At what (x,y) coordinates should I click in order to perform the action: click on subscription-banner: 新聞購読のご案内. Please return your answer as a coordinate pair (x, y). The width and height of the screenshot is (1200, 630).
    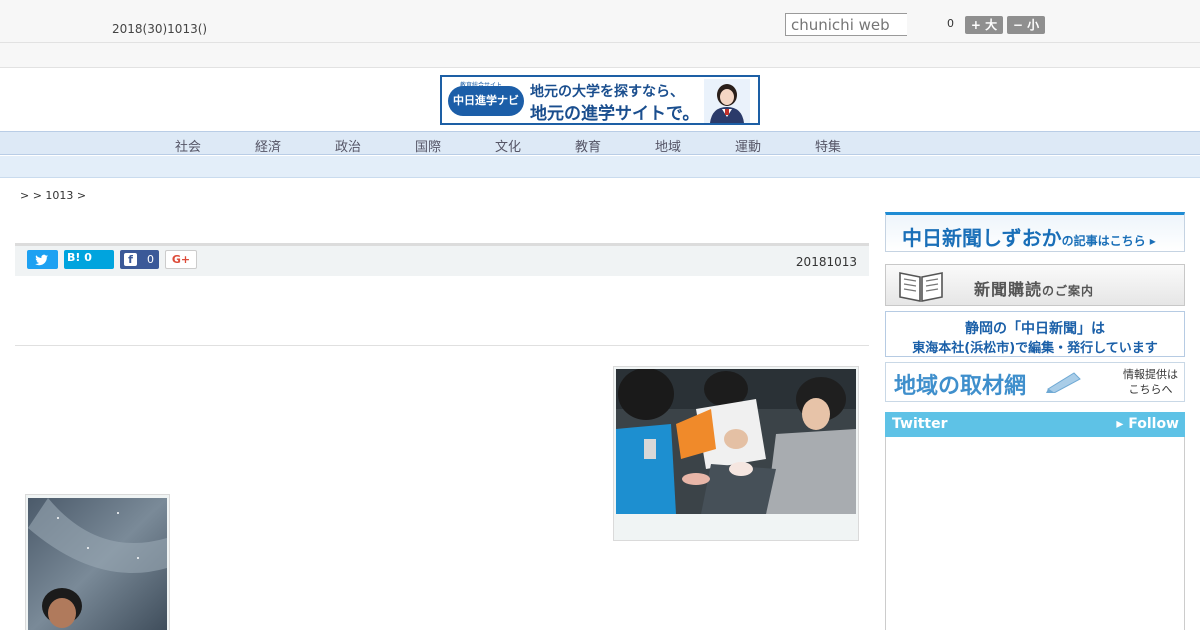
    Looking at the image, I should click on (1035, 285).